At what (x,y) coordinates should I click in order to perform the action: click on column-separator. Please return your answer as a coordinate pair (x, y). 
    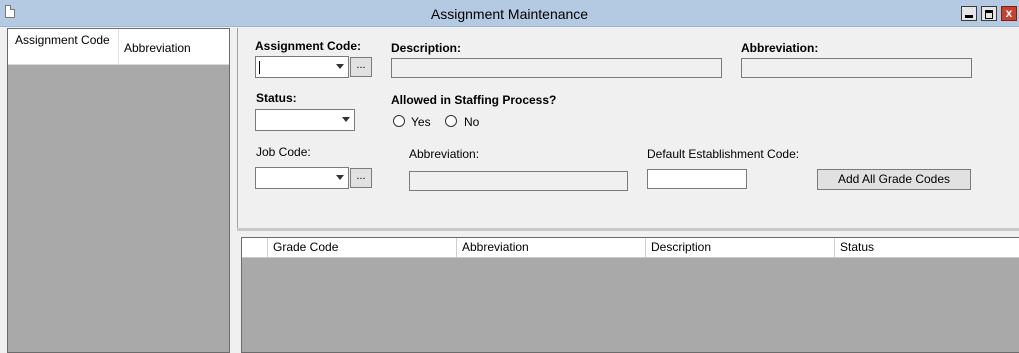
    Looking at the image, I should click on (118, 46).